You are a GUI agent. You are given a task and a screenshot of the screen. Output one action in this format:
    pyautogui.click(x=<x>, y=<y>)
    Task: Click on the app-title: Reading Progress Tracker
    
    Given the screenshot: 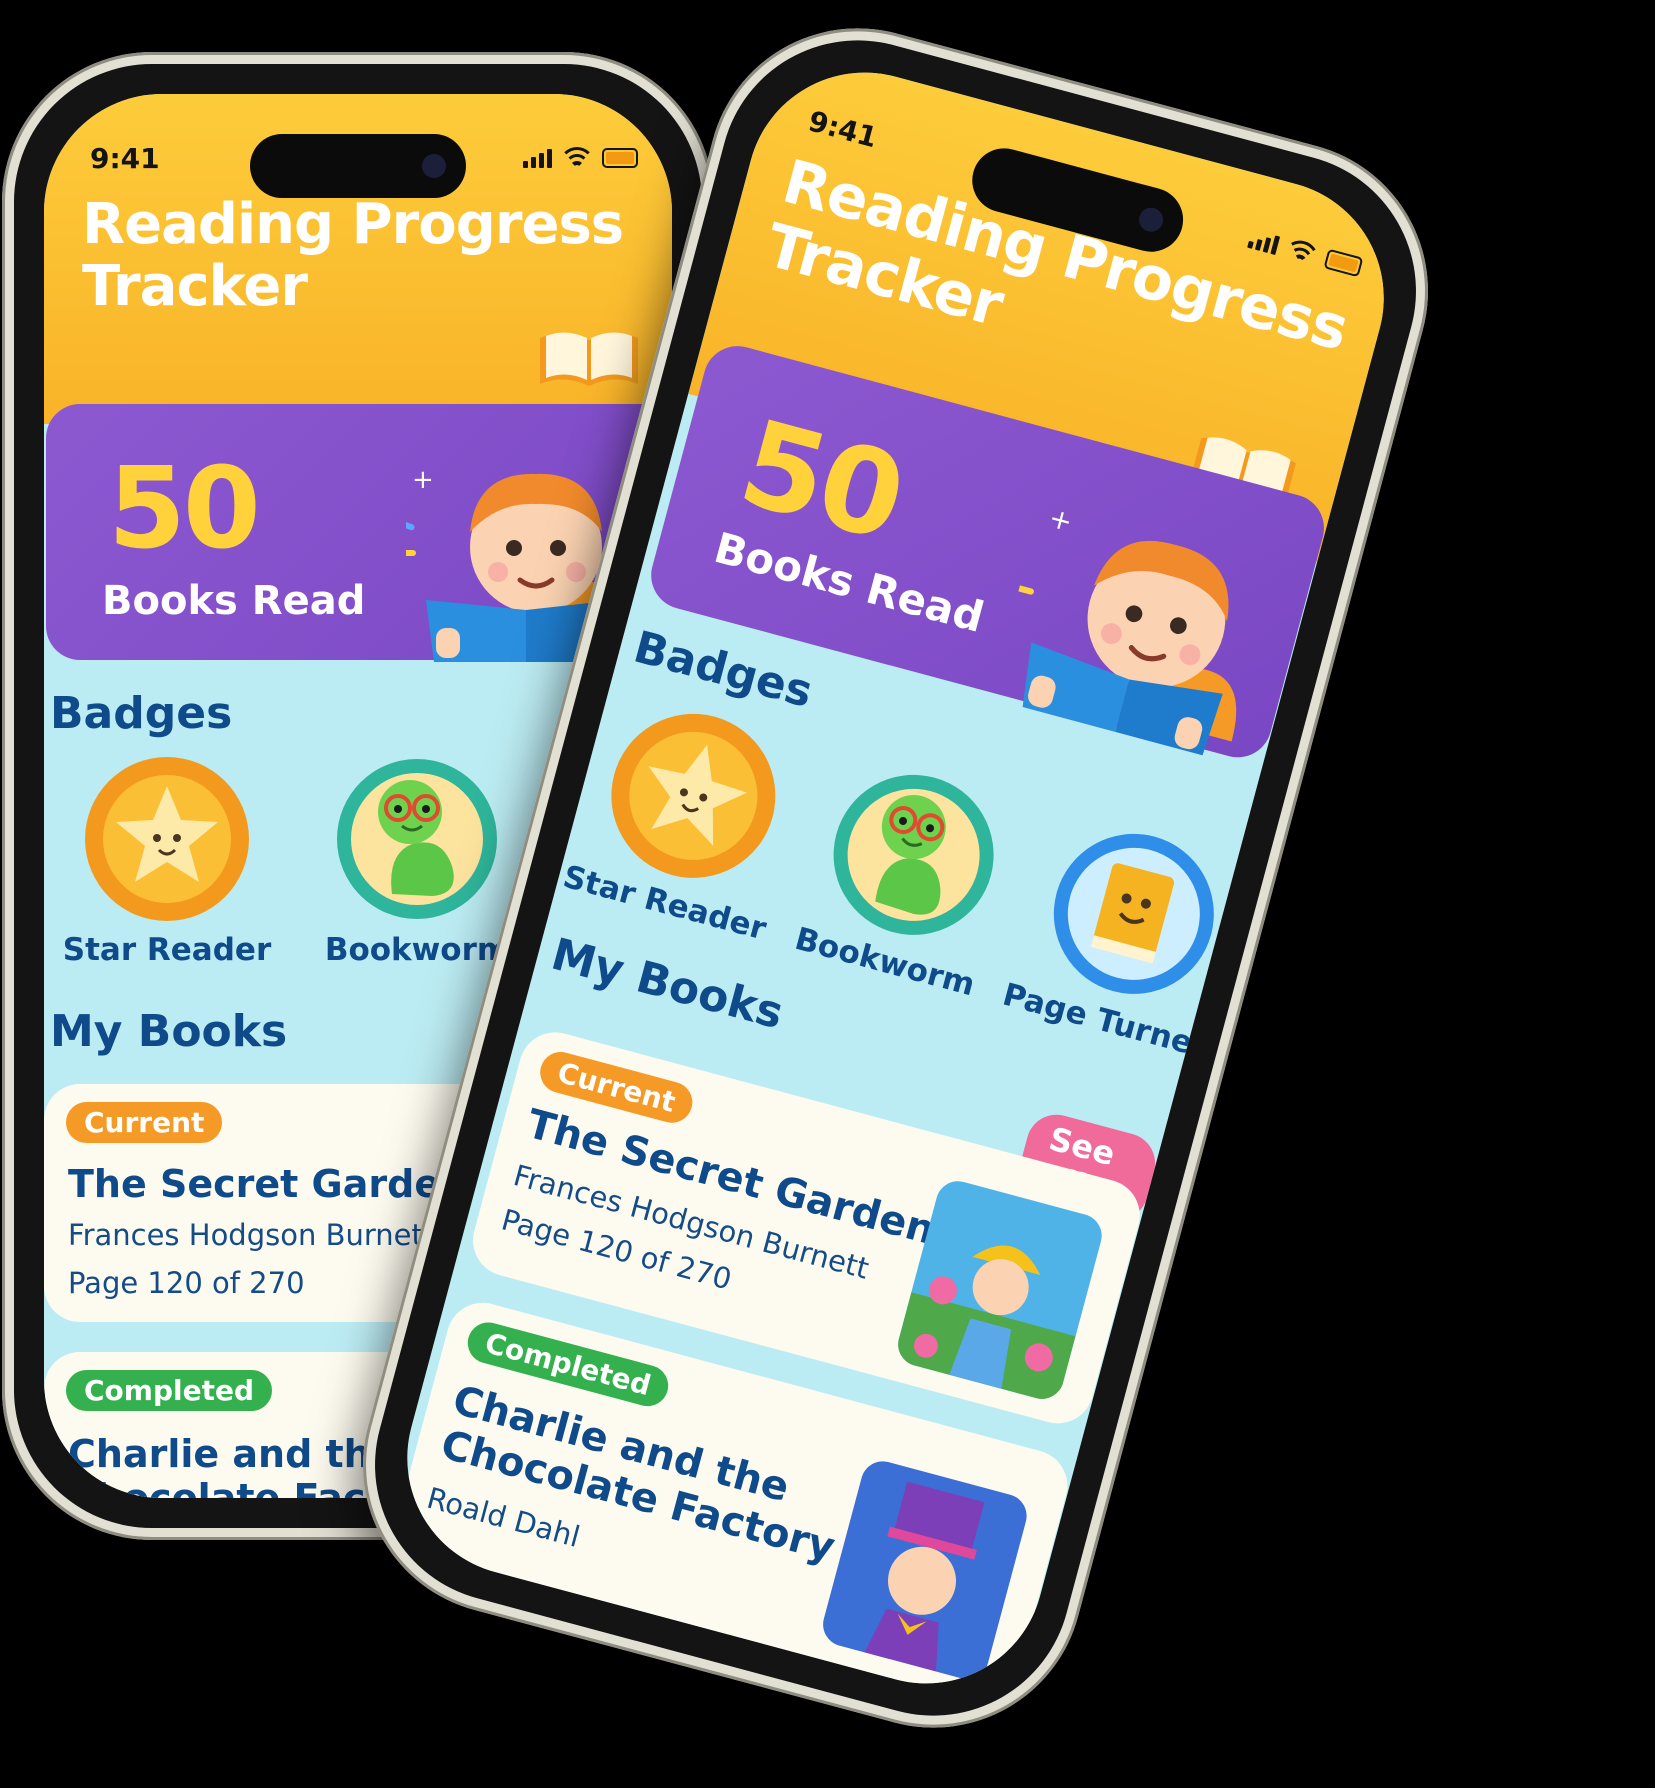 What is the action you would take?
    pyautogui.click(x=353, y=255)
    